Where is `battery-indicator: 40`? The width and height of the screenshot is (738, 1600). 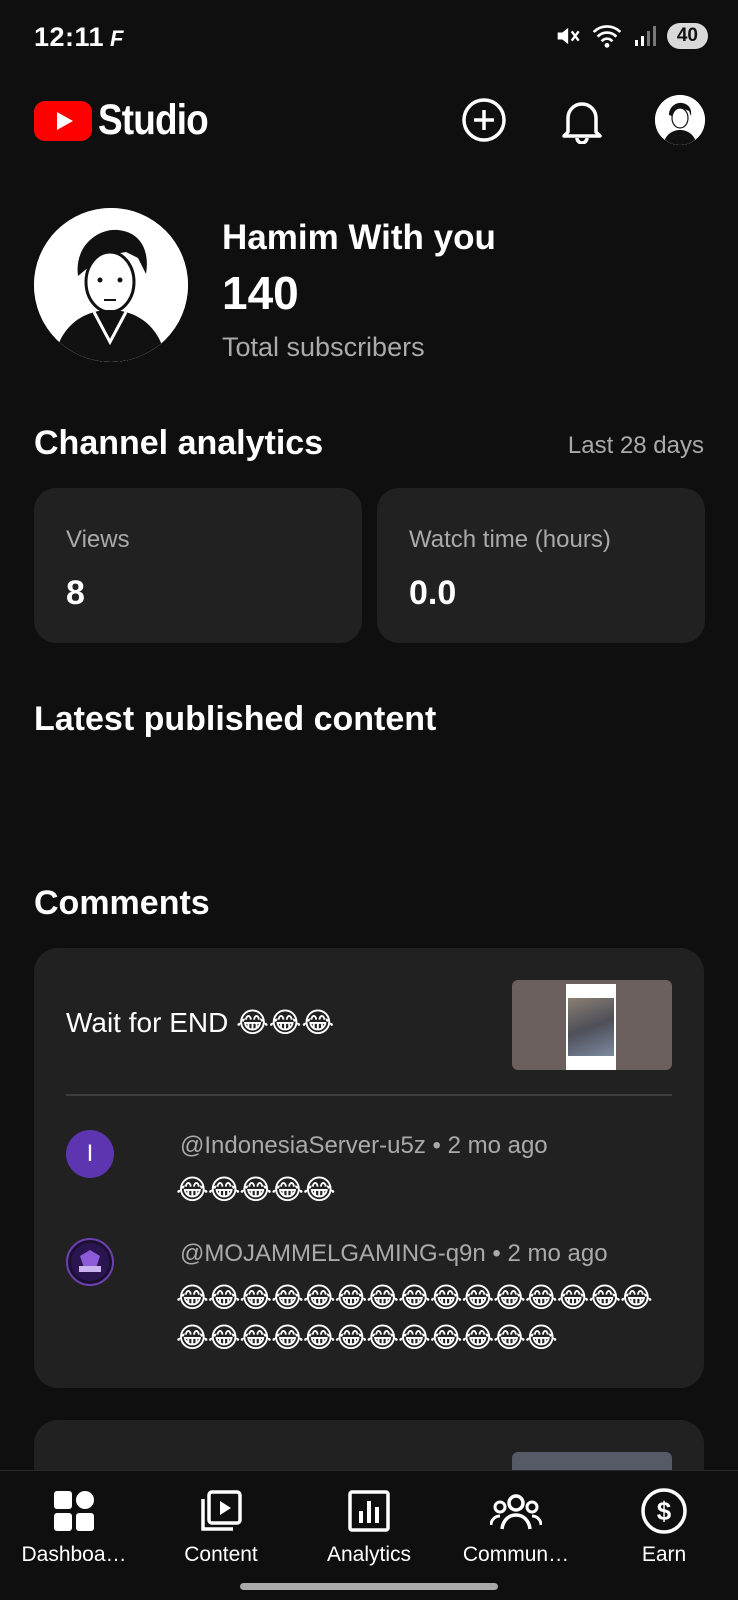
battery-indicator: 40 is located at coordinates (687, 36).